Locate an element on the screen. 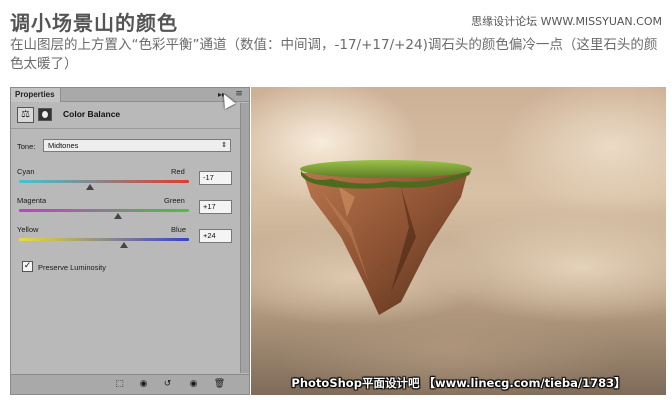 Image resolution: width=672 pixels, height=400 pixels. slider-left-label-cyan: Cyan is located at coordinates (26, 171).